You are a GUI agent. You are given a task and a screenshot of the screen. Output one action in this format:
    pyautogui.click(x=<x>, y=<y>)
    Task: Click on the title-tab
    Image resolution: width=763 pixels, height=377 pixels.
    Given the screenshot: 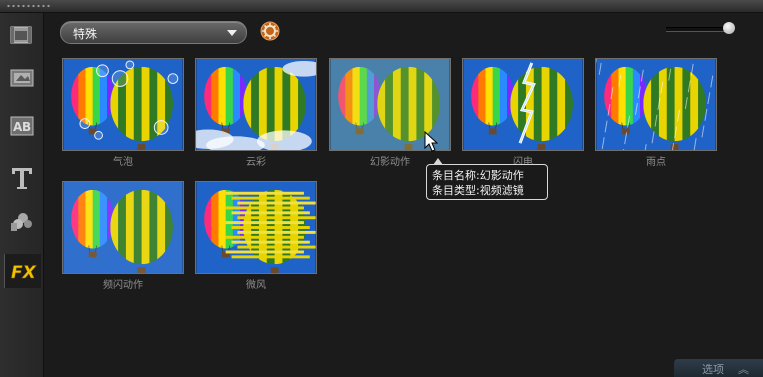 What is the action you would take?
    pyautogui.click(x=22, y=178)
    